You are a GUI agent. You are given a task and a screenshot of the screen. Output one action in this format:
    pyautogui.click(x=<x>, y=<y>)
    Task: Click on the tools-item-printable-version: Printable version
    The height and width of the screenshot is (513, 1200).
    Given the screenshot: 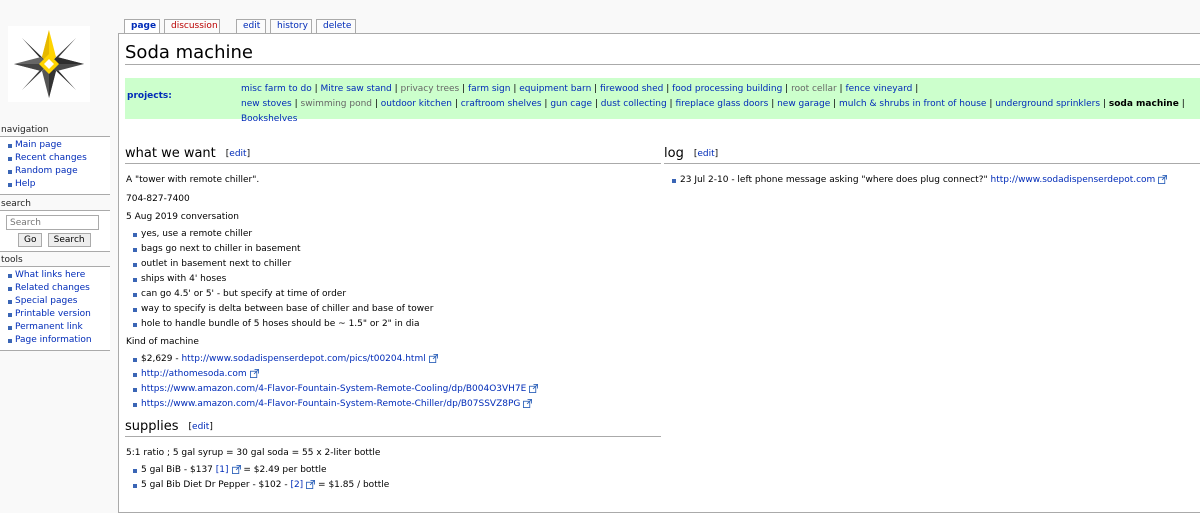 What is the action you would take?
    pyautogui.click(x=57, y=314)
    